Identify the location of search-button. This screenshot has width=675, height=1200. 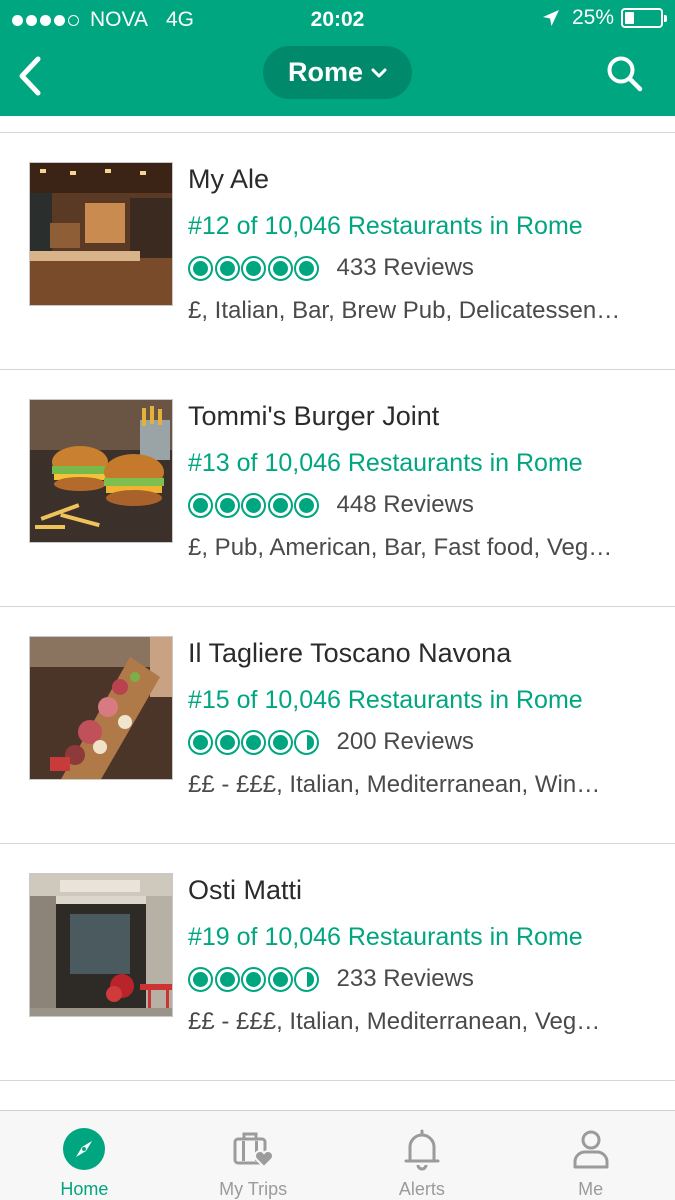
(625, 74).